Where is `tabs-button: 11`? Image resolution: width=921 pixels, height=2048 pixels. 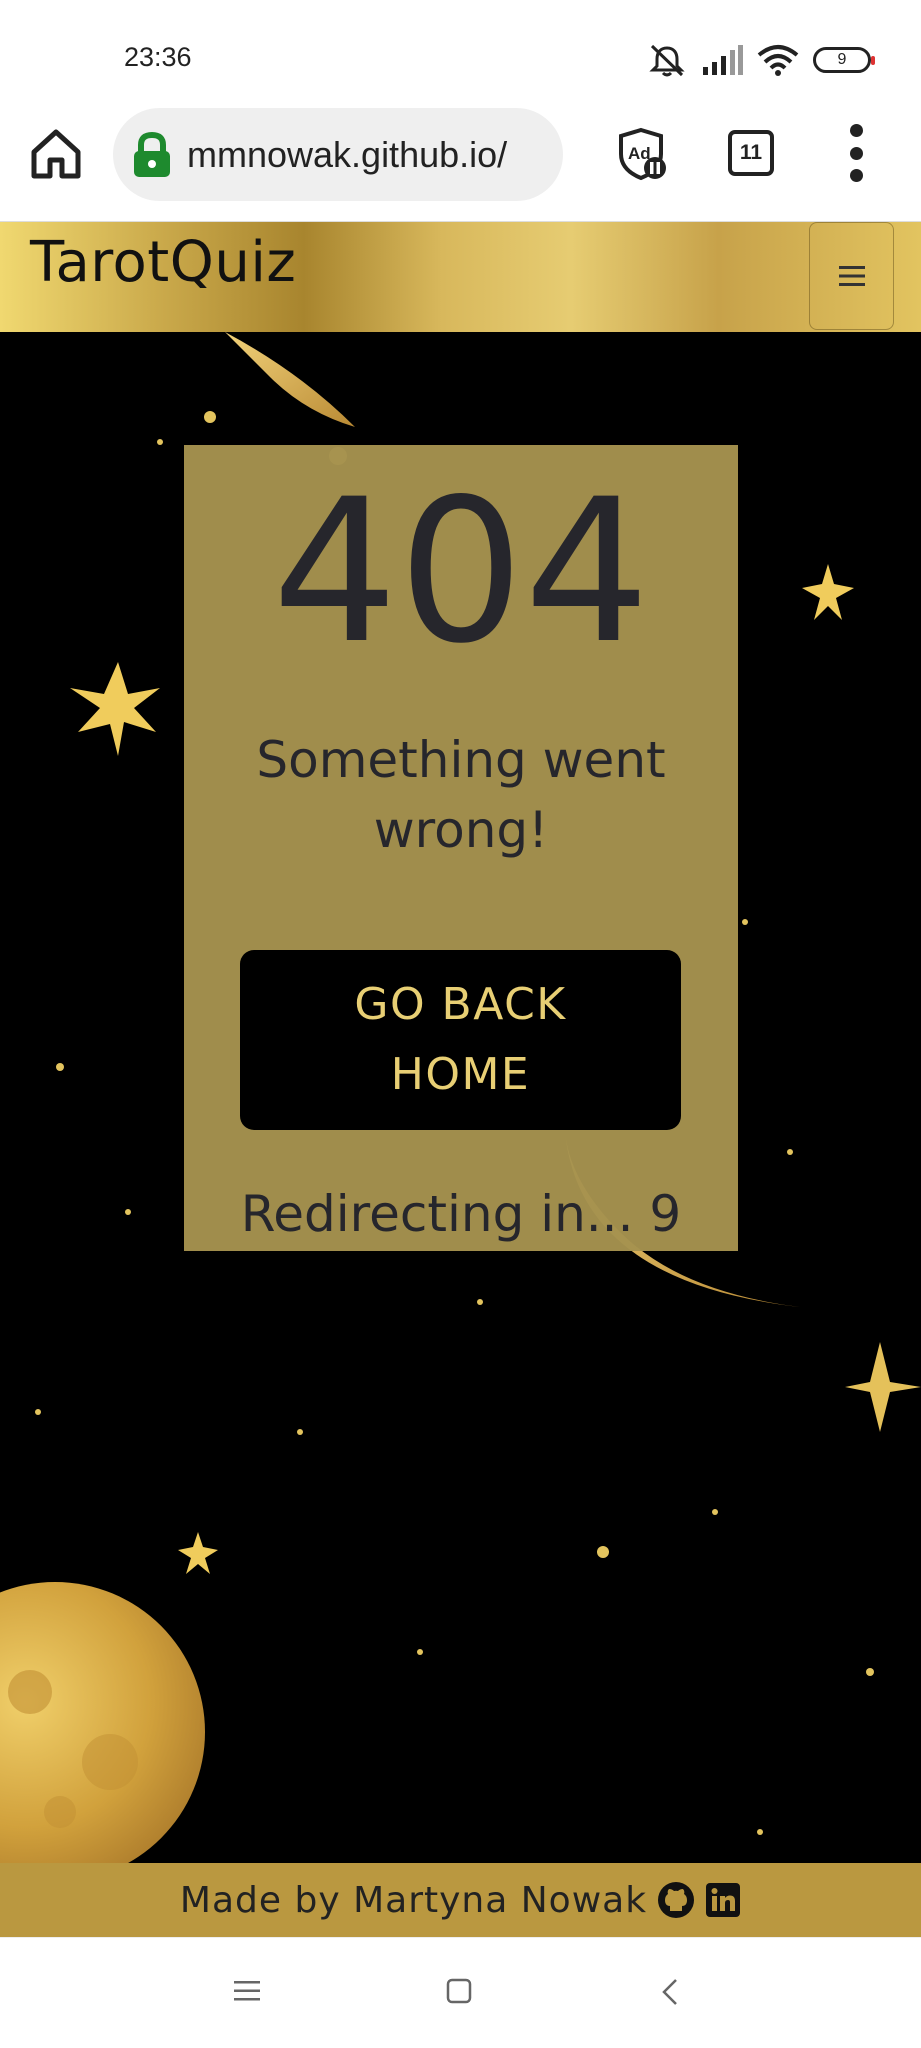
tabs-button: 11 is located at coordinates (751, 153).